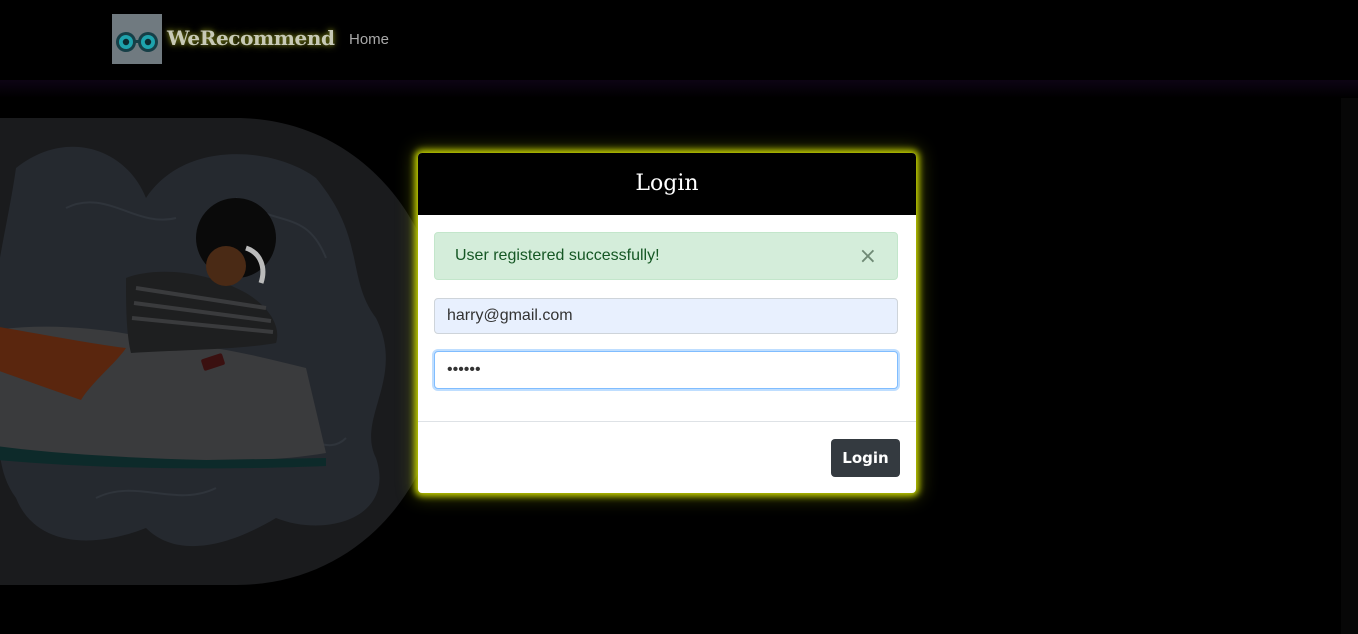  I want to click on login-button: Login, so click(865, 458).